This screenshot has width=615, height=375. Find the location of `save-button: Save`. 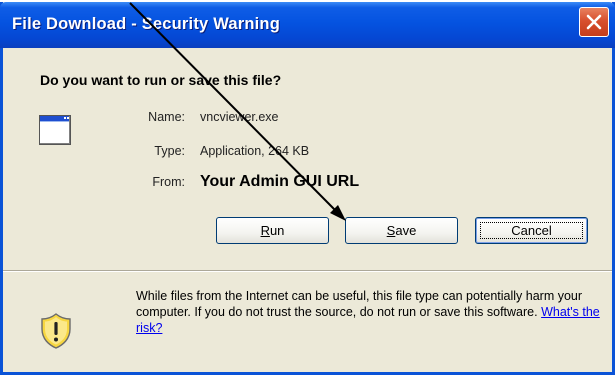

save-button: Save is located at coordinates (401, 230).